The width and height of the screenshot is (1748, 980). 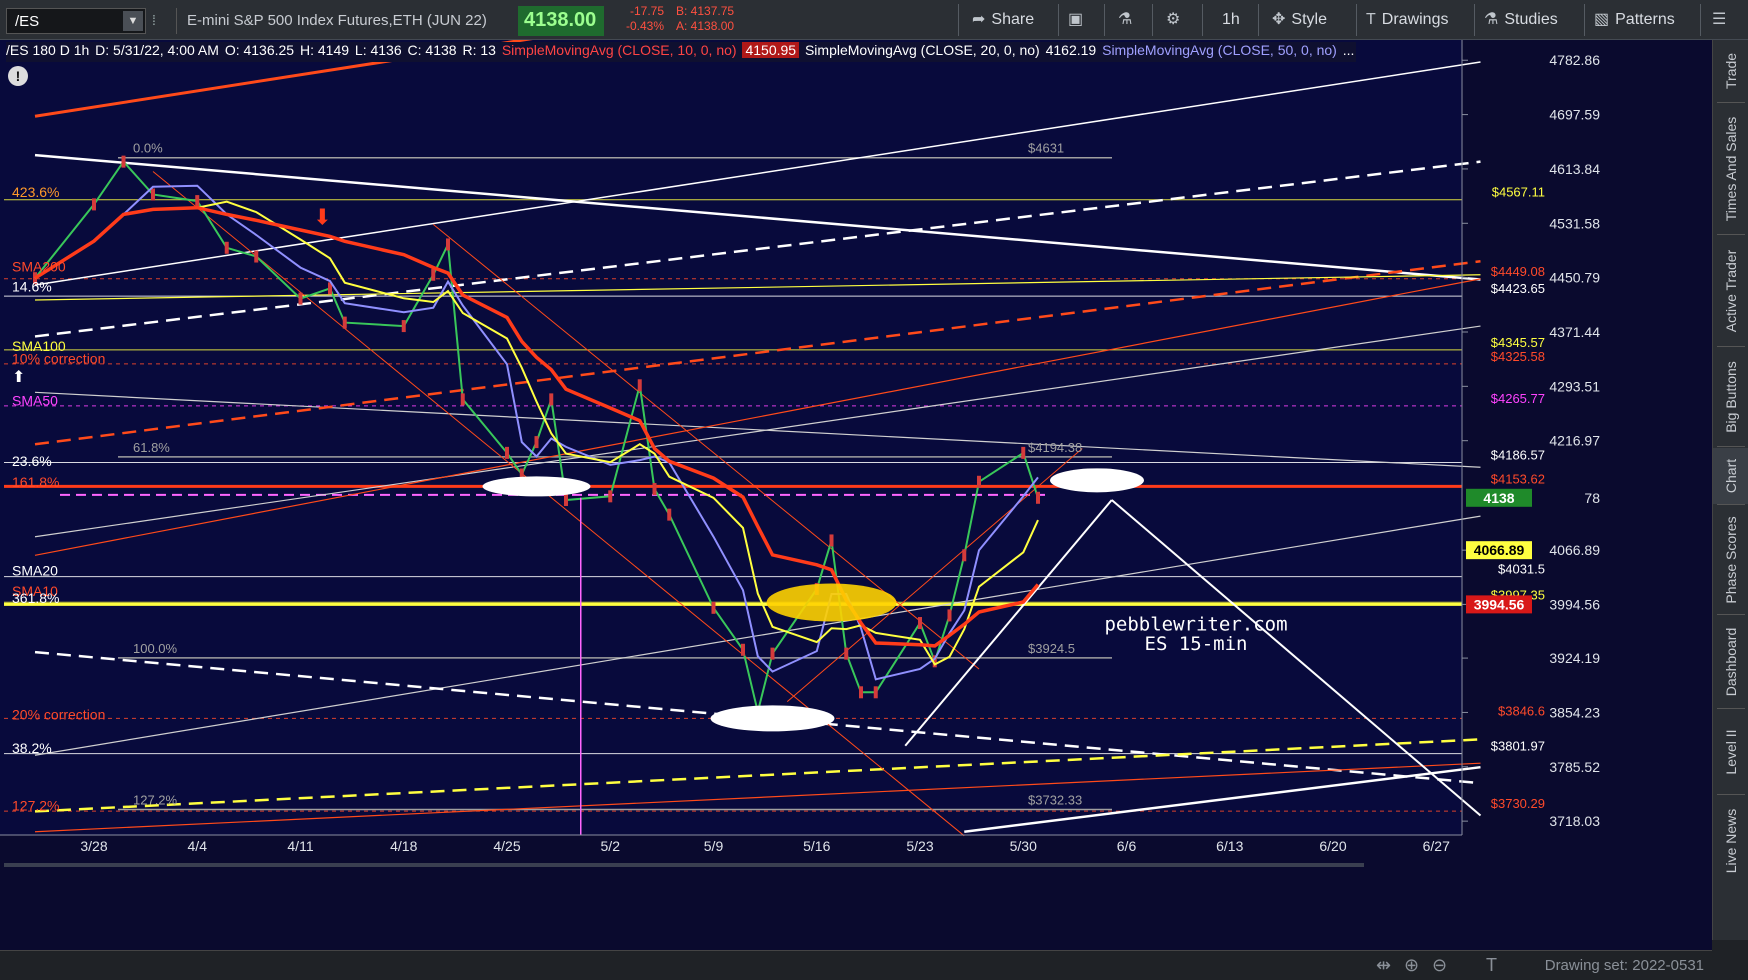 I want to click on level-label: $4186.57, so click(x=1518, y=455).